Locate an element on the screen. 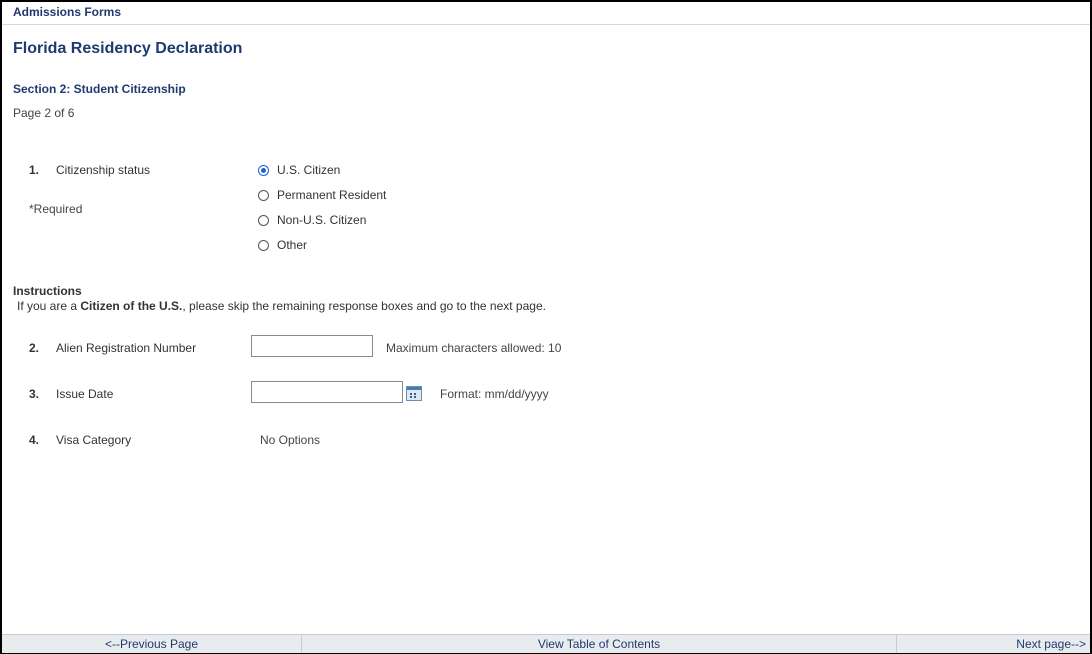 Image resolution: width=1092 pixels, height=654 pixels. question-2-label: Alien Registration Number is located at coordinates (126, 348).